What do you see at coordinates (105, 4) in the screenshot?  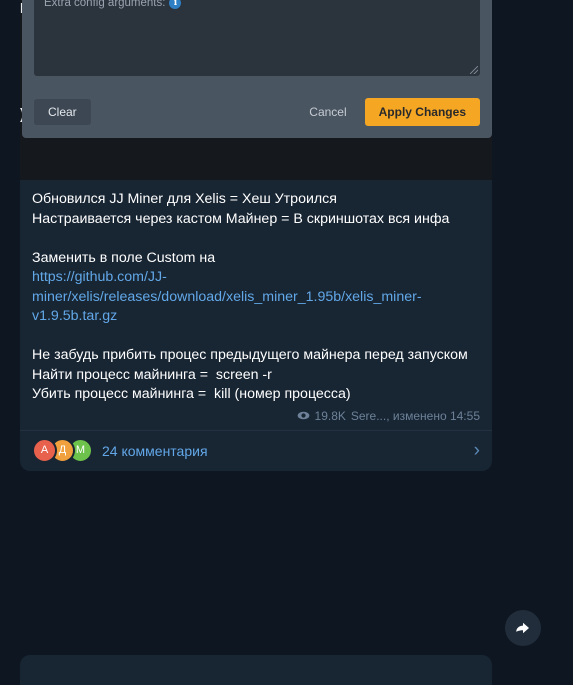 I see `extra-config-label-text: Extra config arguments:` at bounding box center [105, 4].